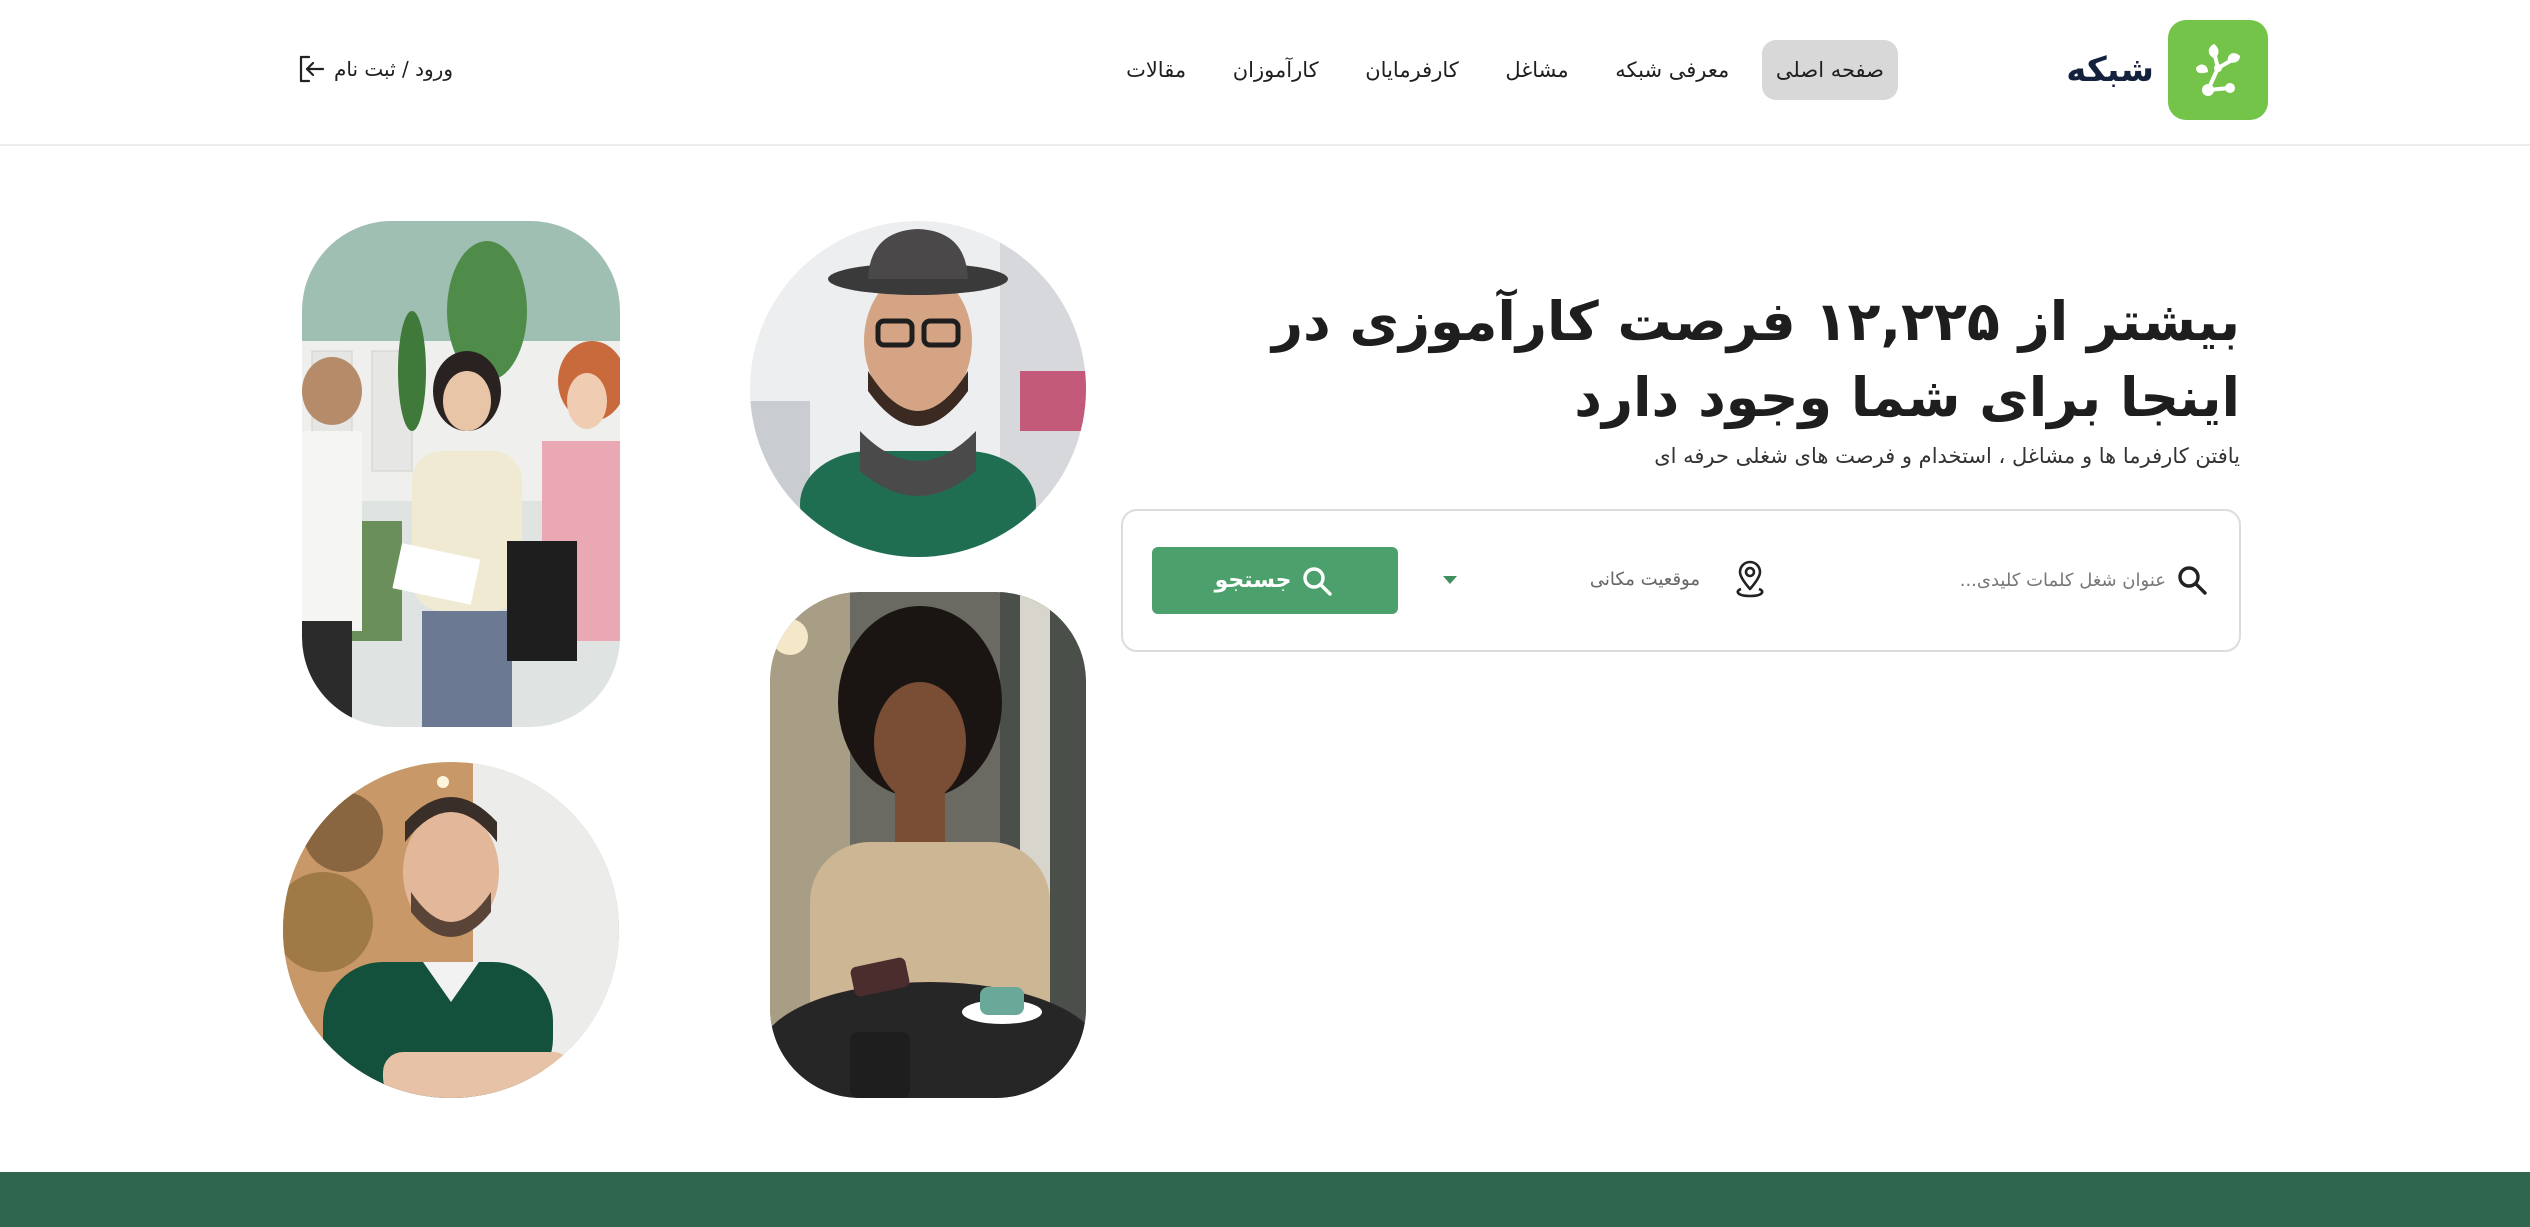  Describe the element at coordinates (1276, 70) in the screenshot. I see `nav-item-interns: کارآموزان` at that location.